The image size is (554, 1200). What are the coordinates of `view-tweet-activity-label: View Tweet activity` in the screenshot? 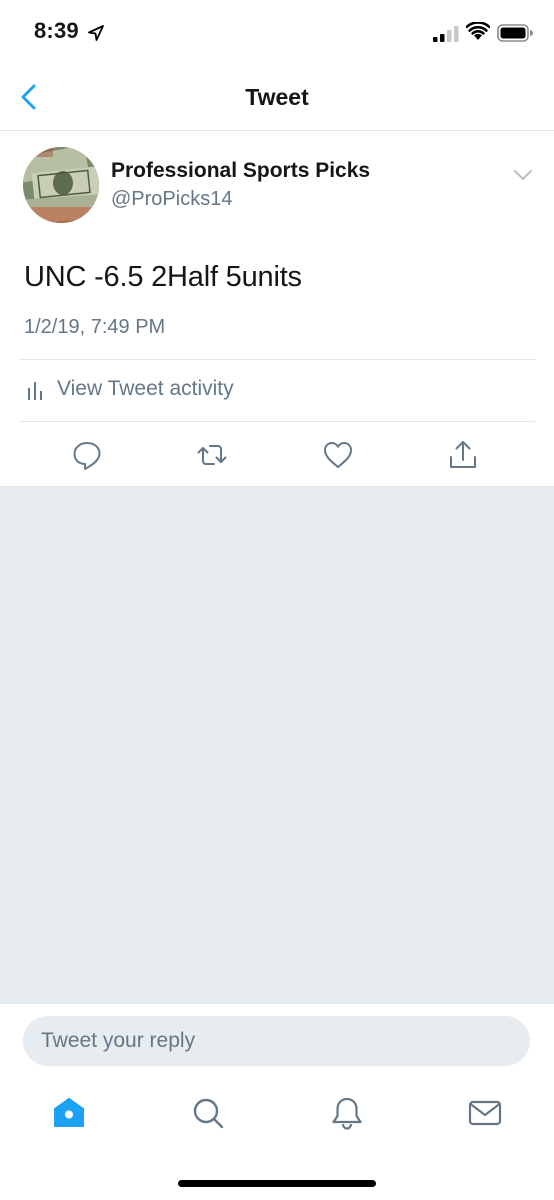 It's located at (145, 388).